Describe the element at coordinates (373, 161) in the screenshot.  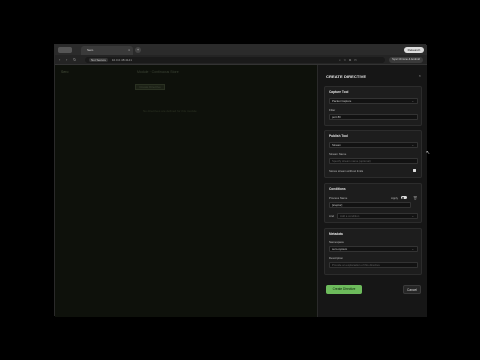
I see `stream-name-input: Specify stream name (optional)` at that location.